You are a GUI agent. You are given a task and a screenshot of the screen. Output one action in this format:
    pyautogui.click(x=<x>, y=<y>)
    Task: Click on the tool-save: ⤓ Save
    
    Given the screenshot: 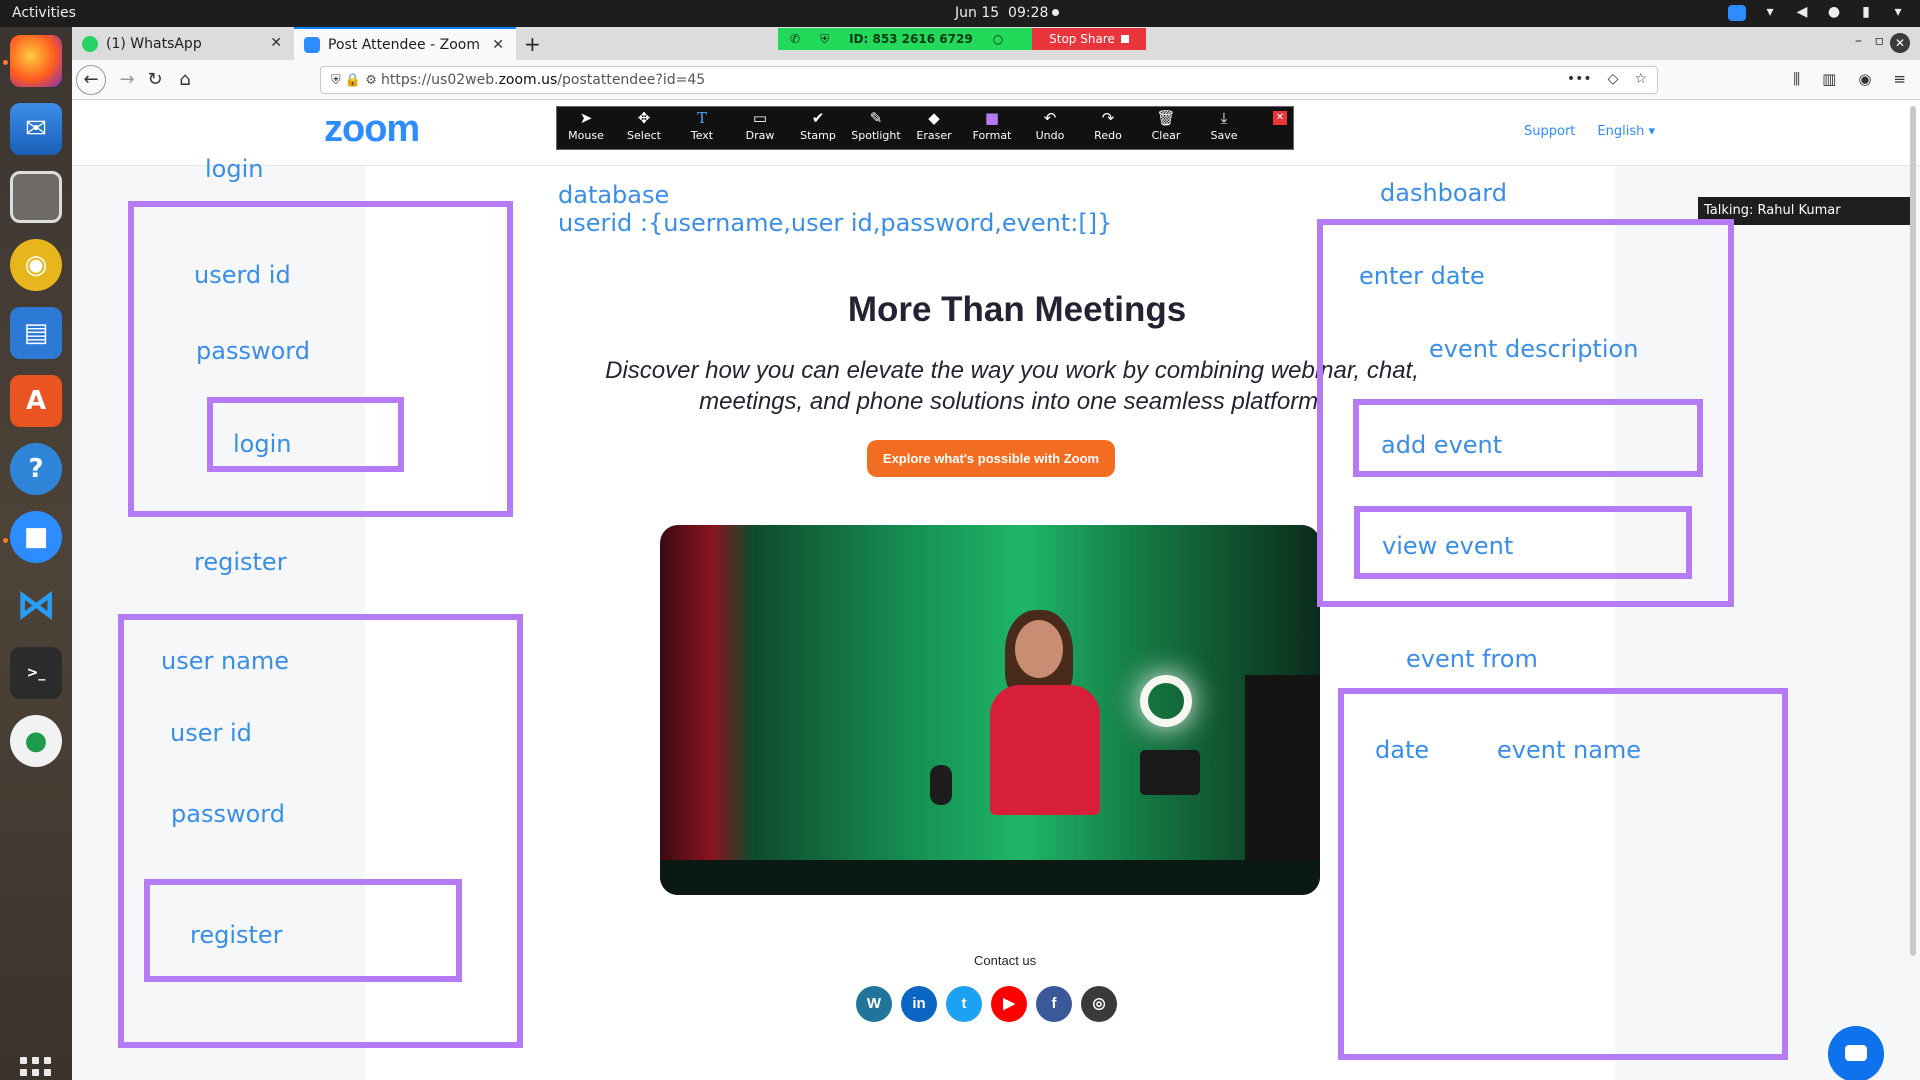 What is the action you would take?
    pyautogui.click(x=1224, y=125)
    